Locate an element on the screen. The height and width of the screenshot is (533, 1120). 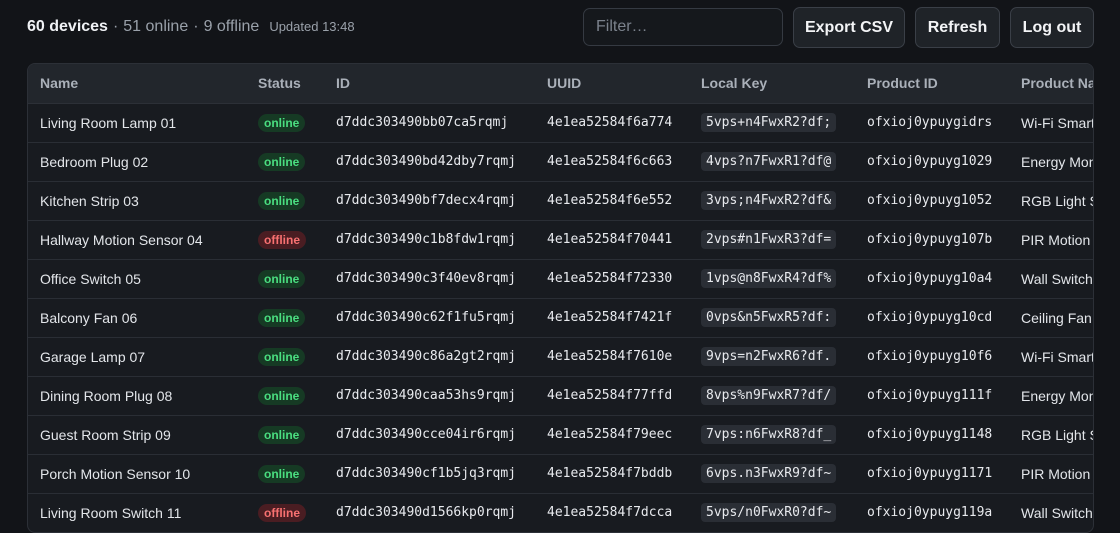
device-id-cell: d7ddc303490bb07ca5rqmj is located at coordinates (422, 122).